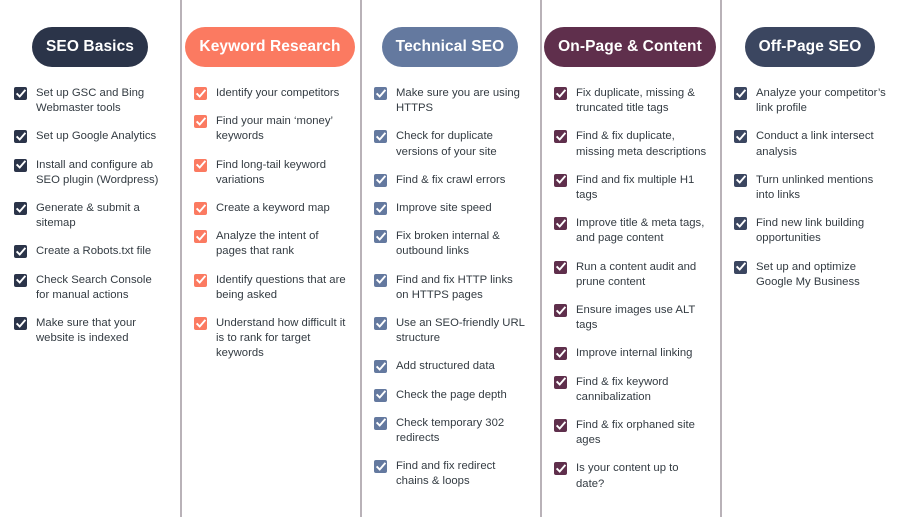  What do you see at coordinates (450, 38) in the screenshot?
I see `column-header-technical-seo: Technical SEO` at bounding box center [450, 38].